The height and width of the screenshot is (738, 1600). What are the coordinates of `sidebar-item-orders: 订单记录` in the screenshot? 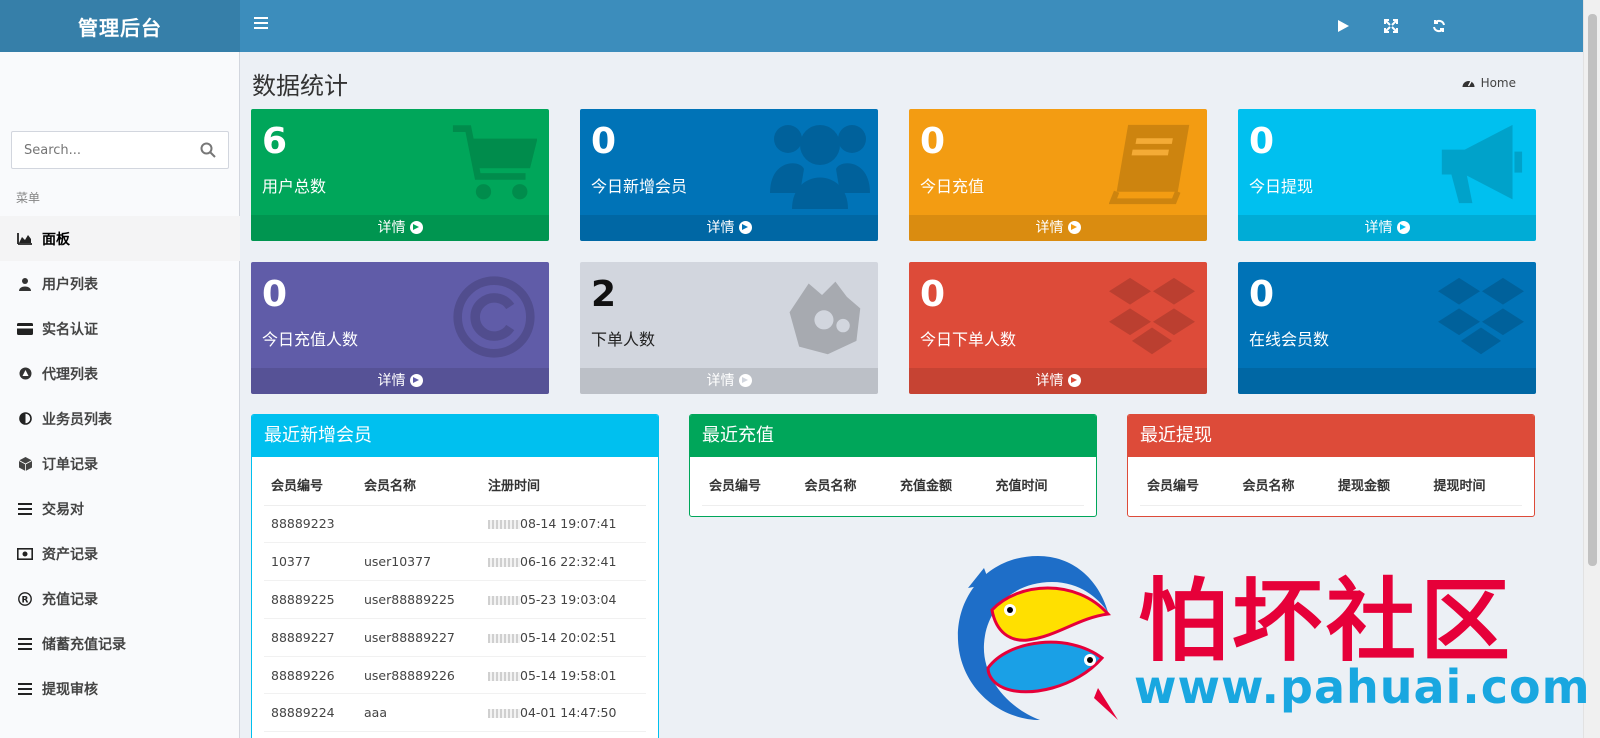 It's located at (120, 463).